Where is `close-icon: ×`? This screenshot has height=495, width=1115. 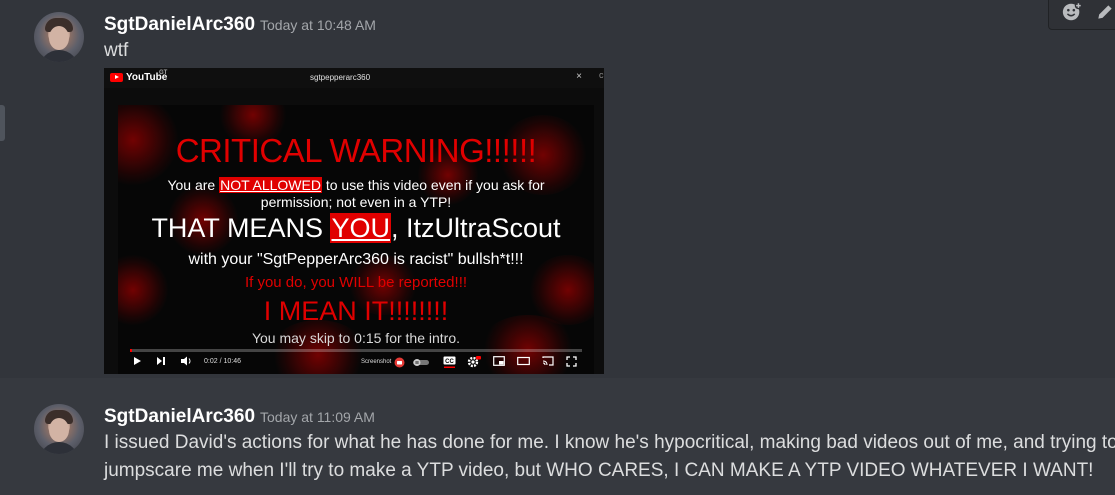
close-icon: × is located at coordinates (579, 76).